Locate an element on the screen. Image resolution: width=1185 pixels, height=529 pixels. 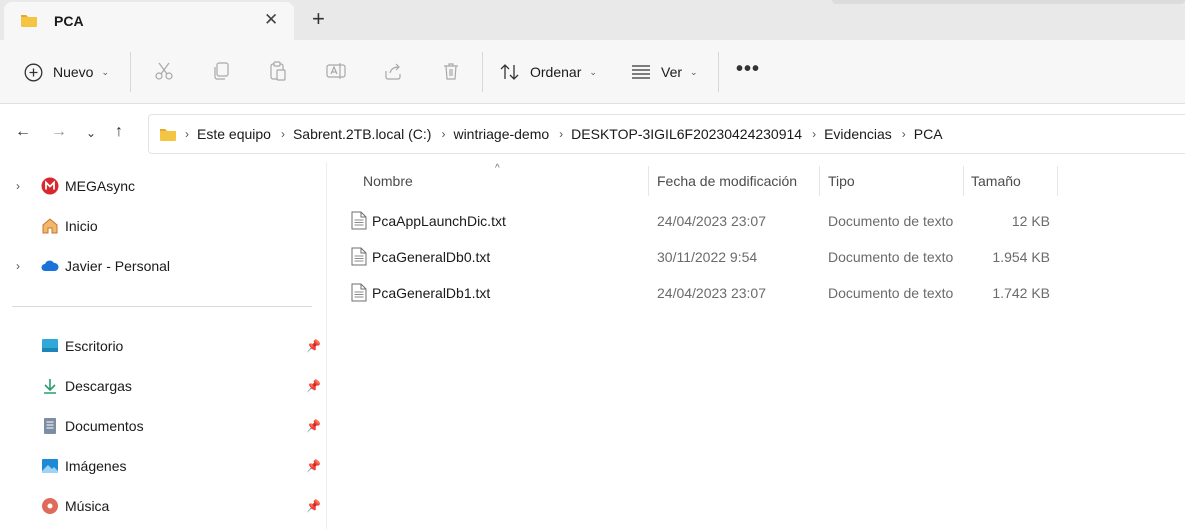
sidebar-item-imagenes: Imágenes 📌 is located at coordinates (163, 466).